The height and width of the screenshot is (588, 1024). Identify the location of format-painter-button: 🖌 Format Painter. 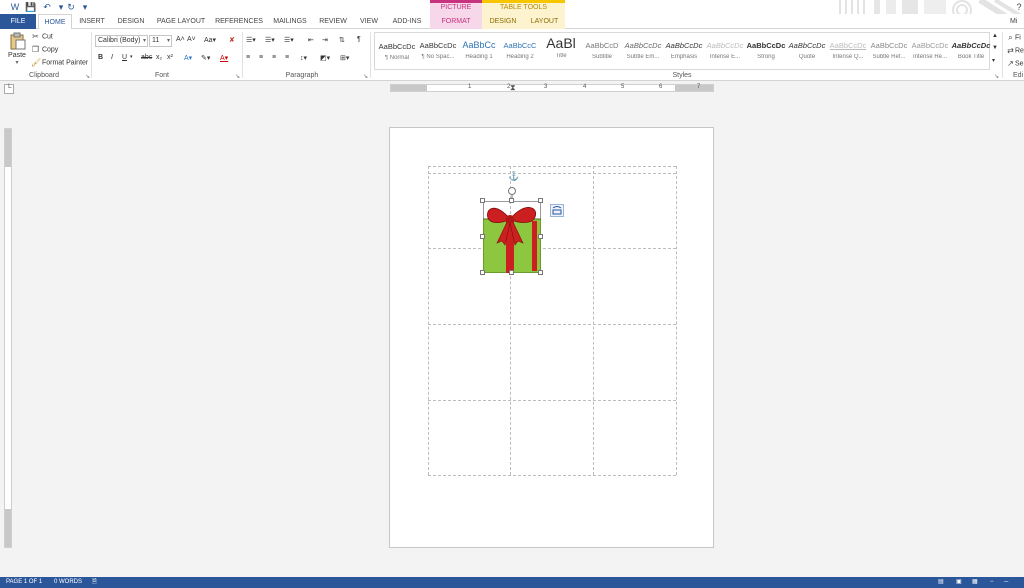
(59, 62).